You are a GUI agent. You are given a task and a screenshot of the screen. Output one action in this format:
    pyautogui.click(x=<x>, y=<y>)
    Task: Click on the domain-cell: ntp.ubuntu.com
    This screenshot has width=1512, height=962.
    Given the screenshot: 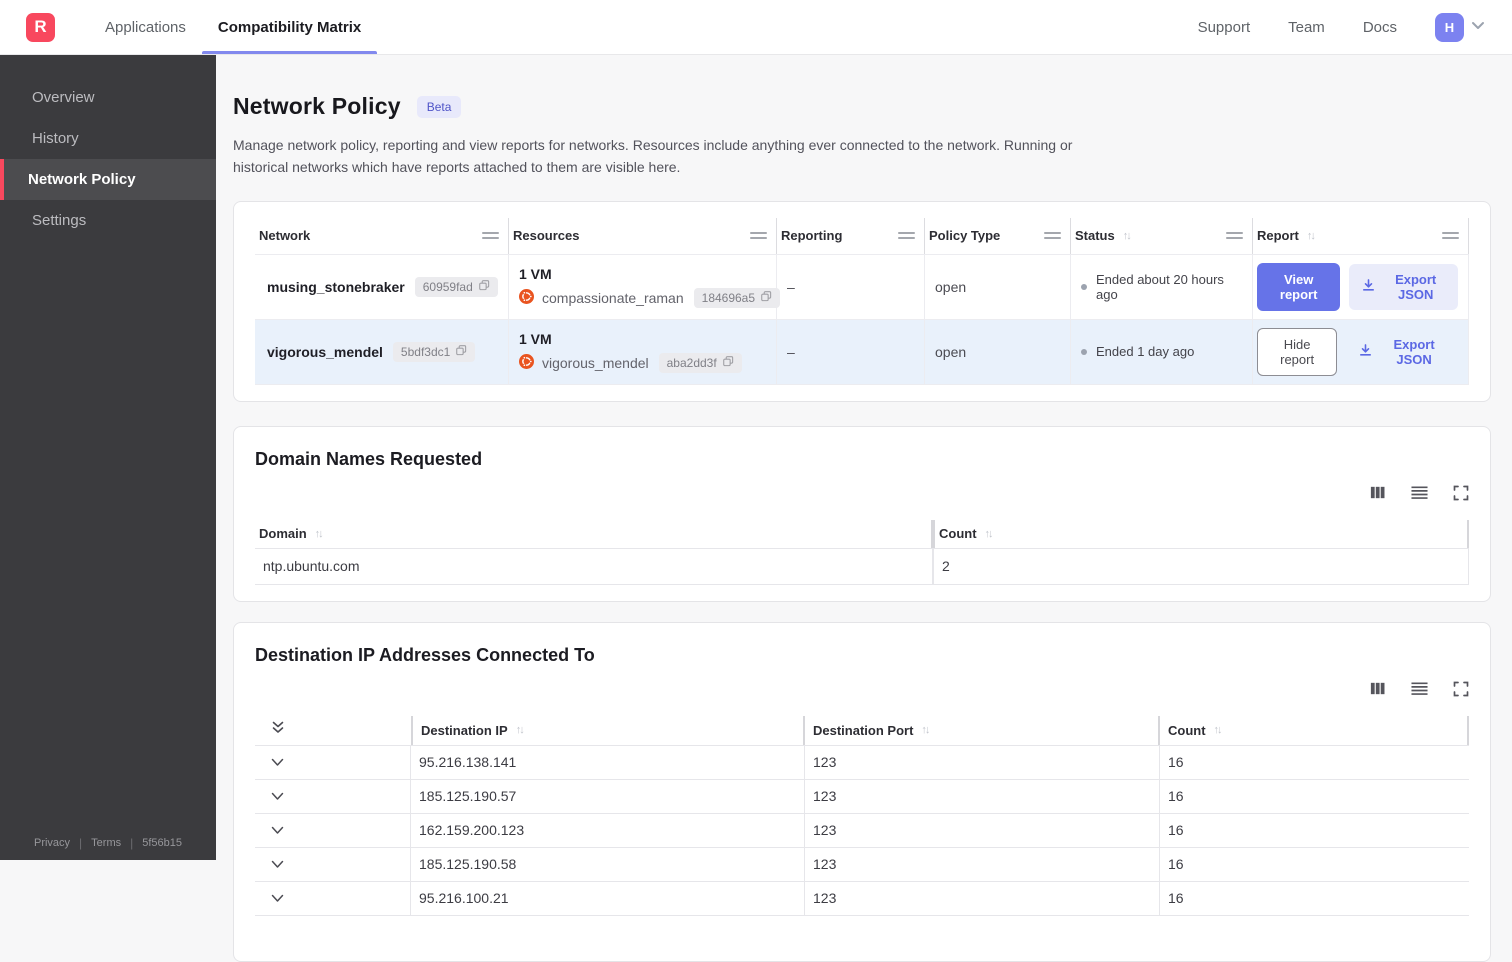 What is the action you would take?
    pyautogui.click(x=594, y=566)
    